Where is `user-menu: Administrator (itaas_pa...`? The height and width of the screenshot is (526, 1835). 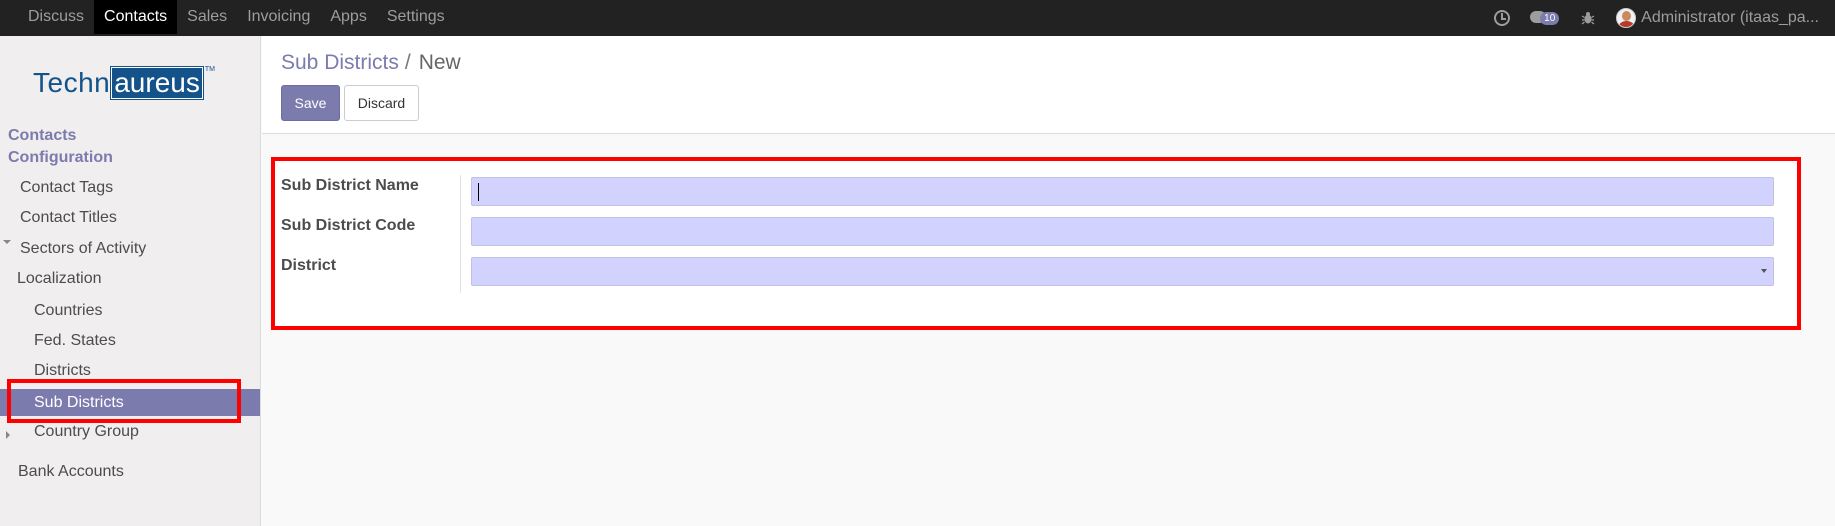
user-menu: Administrator (itaas_pa... is located at coordinates (1725, 18).